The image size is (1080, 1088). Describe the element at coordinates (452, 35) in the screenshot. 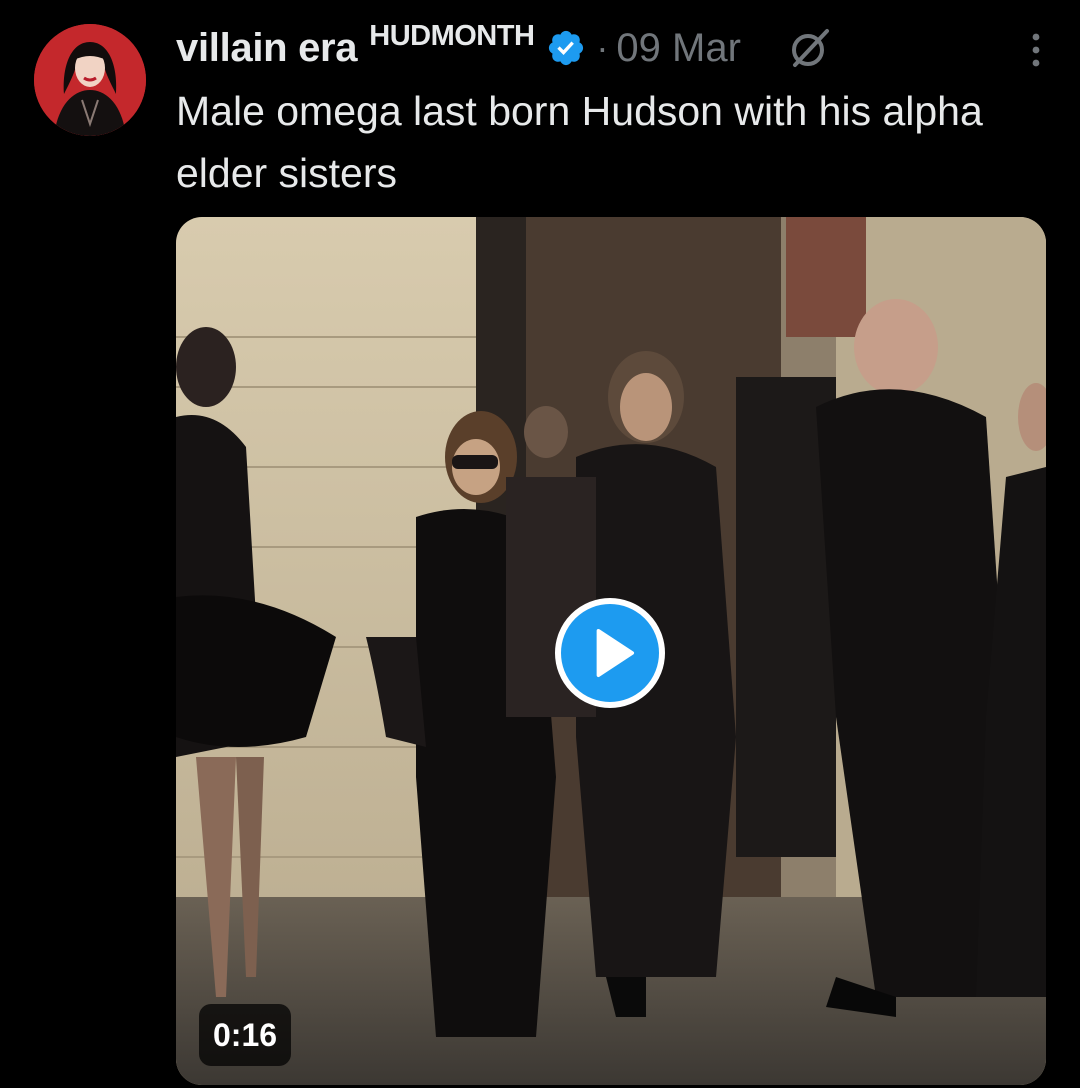

I see `author-name-badge: HUDMONTH` at that location.